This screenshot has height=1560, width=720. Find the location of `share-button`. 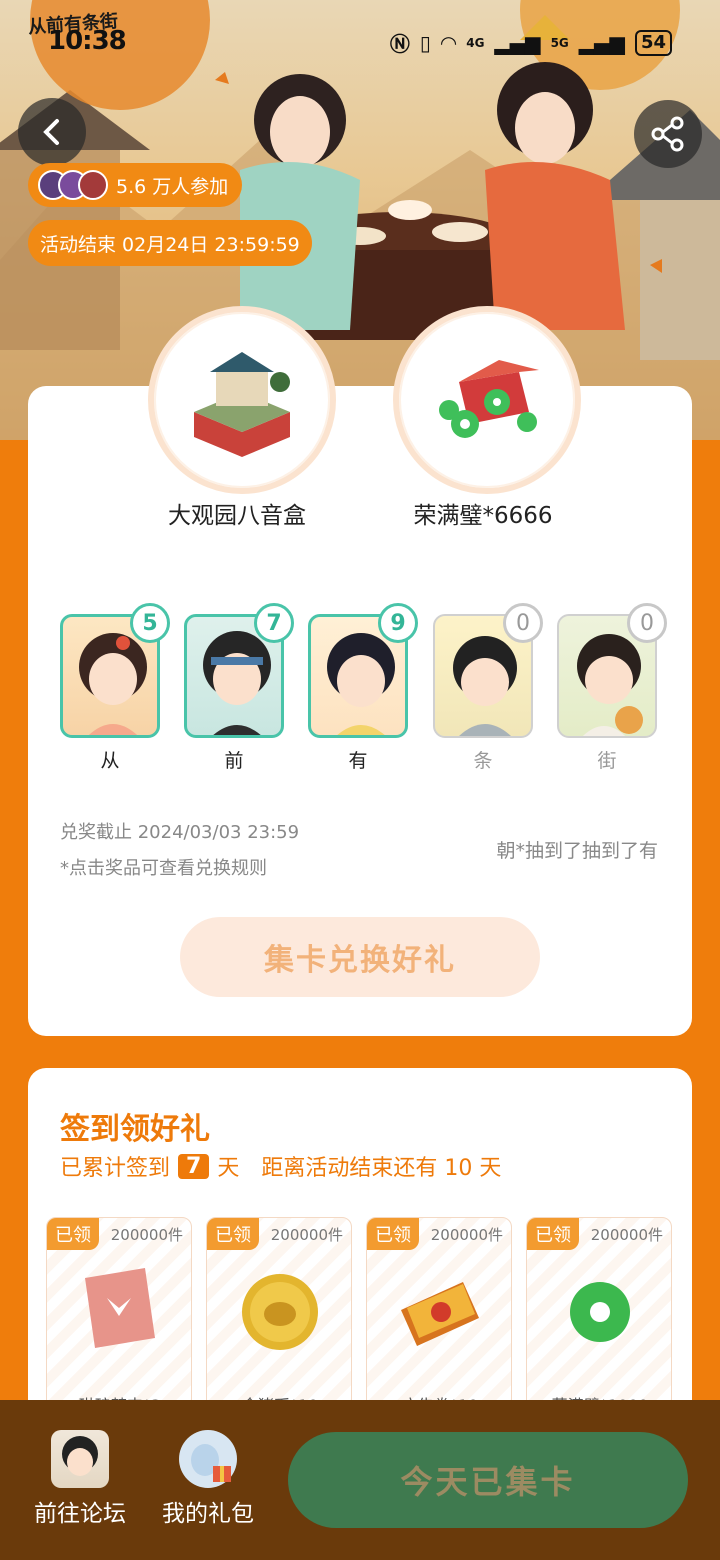

share-button is located at coordinates (668, 134).